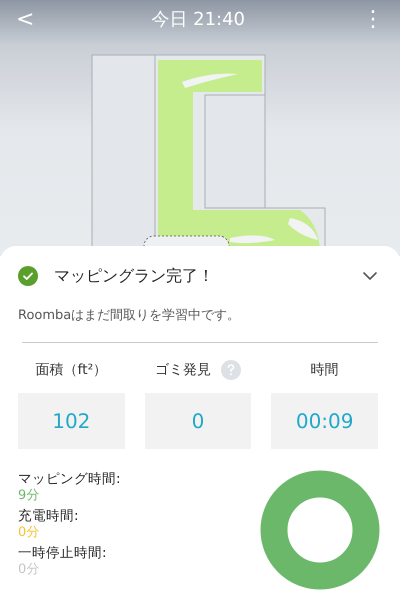 The width and height of the screenshot is (400, 614). Describe the element at coordinates (71, 370) in the screenshot. I see `metric-label: 面積（ft²）` at that location.